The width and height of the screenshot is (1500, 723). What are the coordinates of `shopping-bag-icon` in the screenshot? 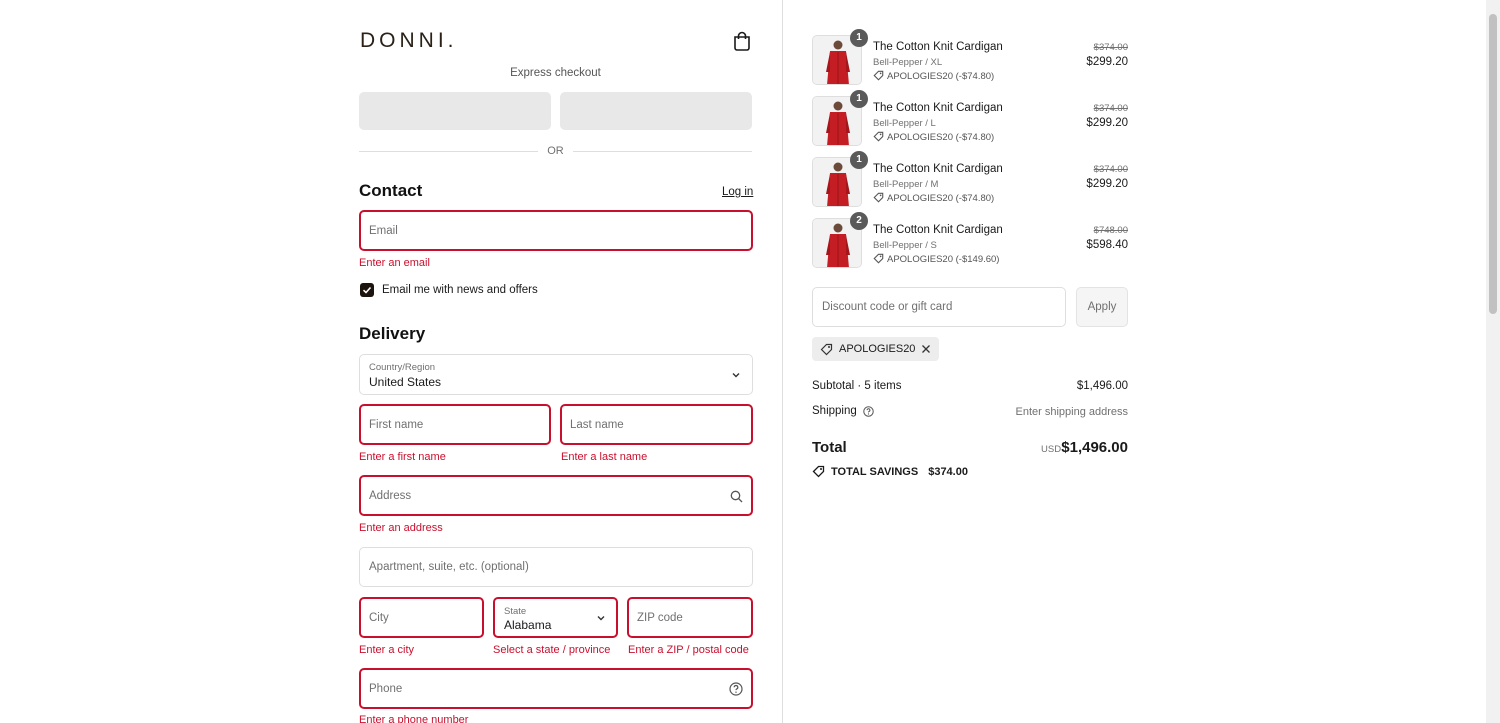 It's located at (742, 41).